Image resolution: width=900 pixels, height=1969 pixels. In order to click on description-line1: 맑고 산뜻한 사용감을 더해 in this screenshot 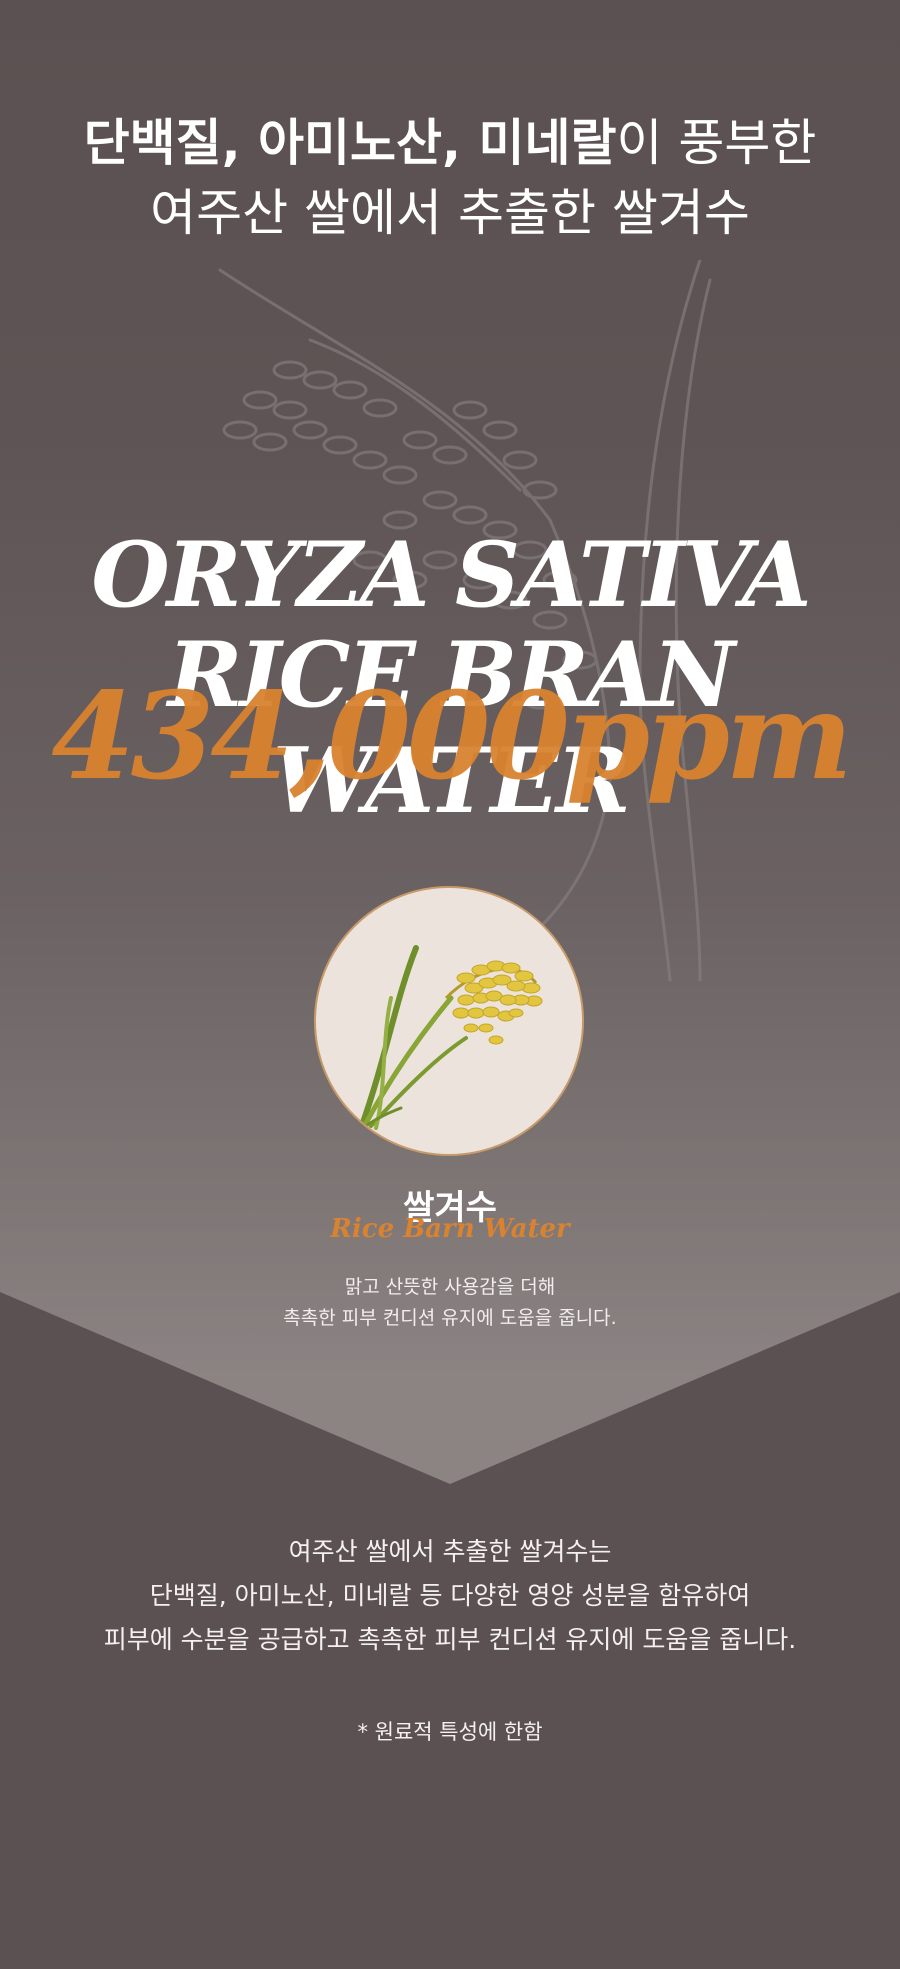, I will do `click(450, 1287)`.